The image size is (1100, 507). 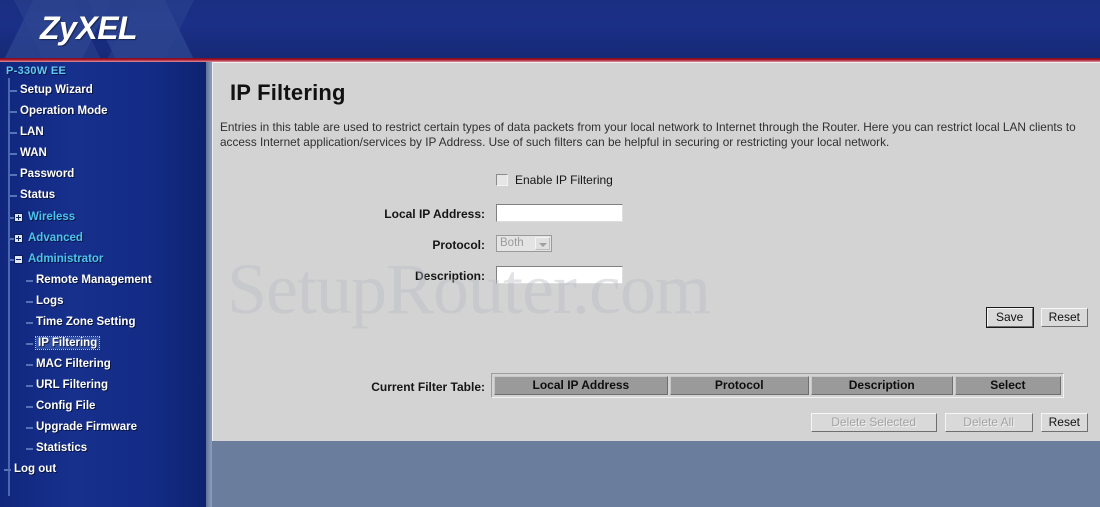 I want to click on sidebar-item-time-zone-setting: Time Zone Setting, so click(x=103, y=322).